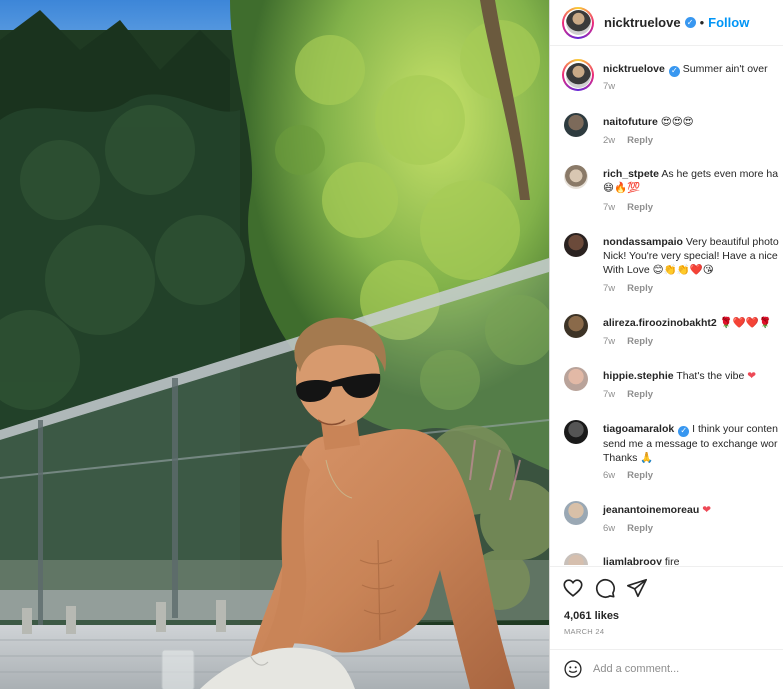 Image resolution: width=783 pixels, height=689 pixels. I want to click on comment-username: alireza.firoozinobakht2, so click(660, 323).